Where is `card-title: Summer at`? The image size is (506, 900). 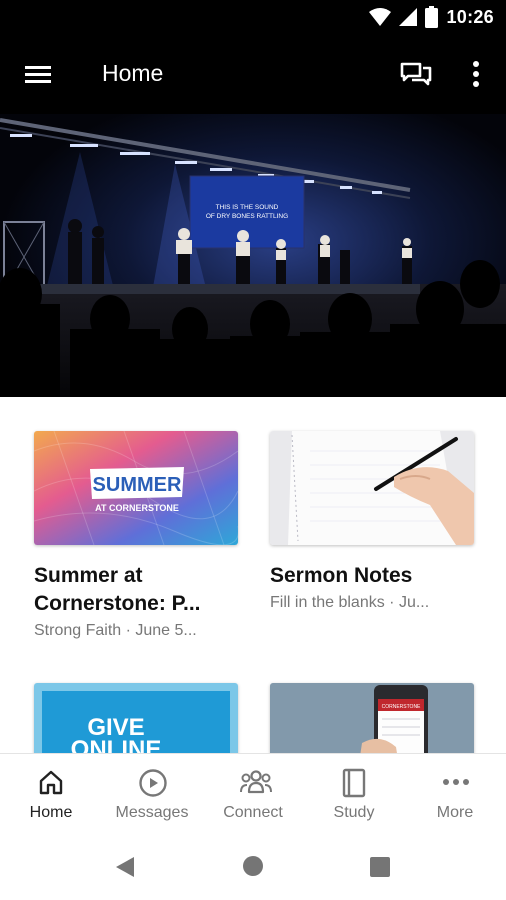 card-title: Summer at is located at coordinates (88, 575).